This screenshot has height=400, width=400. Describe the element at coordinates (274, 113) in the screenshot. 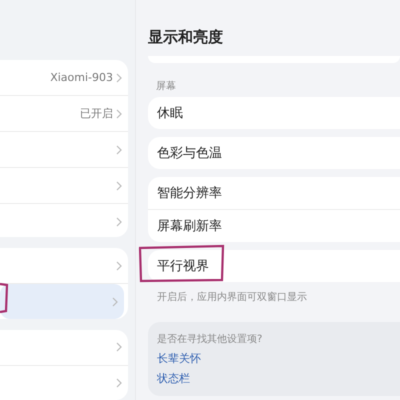

I see `settings-item: 休眠` at that location.